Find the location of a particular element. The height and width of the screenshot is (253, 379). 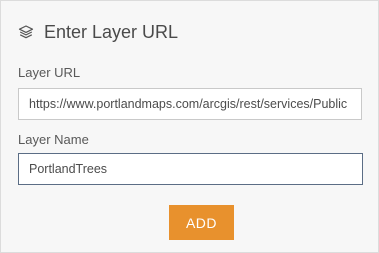

panel-header: Enter Layer URL is located at coordinates (97, 32).